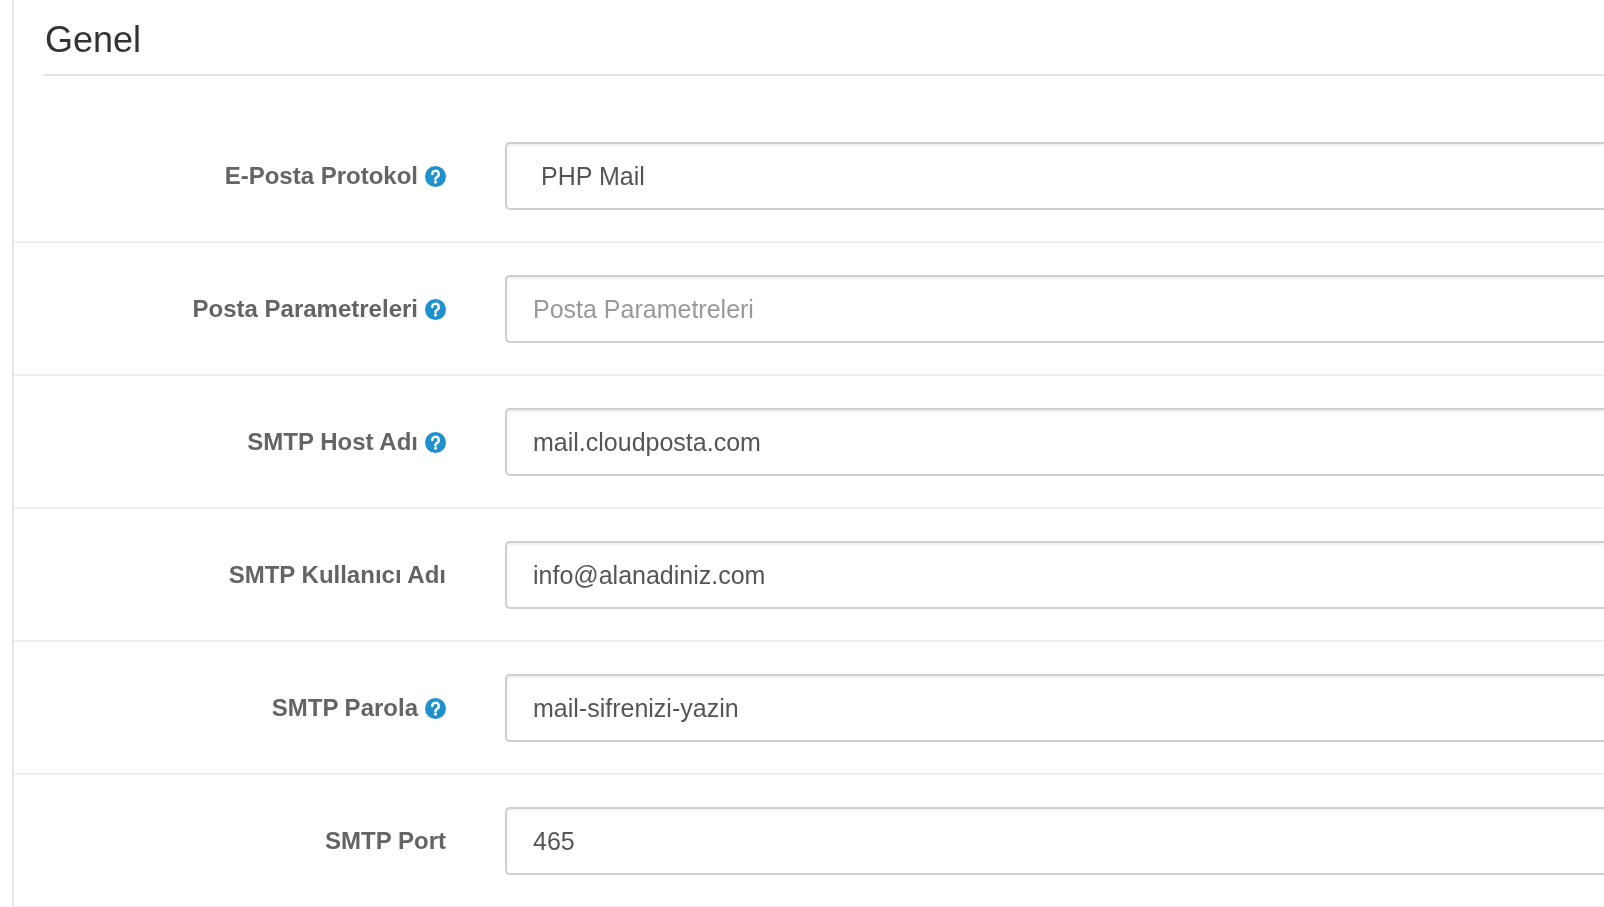 The width and height of the screenshot is (1604, 907). What do you see at coordinates (385, 841) in the screenshot?
I see `field-label: SMTP Port` at bounding box center [385, 841].